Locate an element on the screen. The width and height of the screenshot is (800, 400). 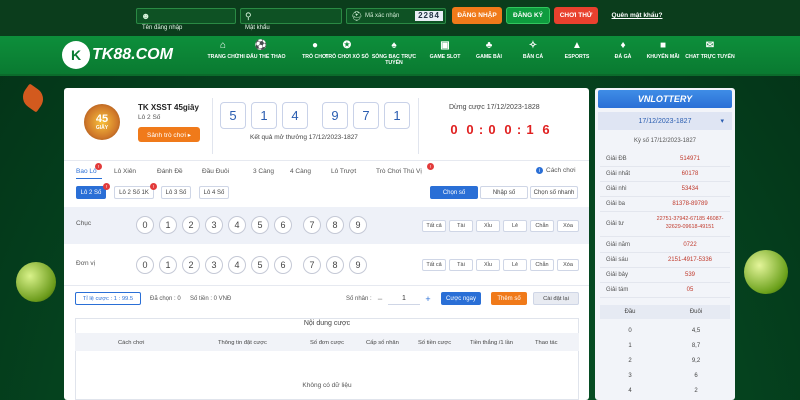
filter-big-units: Tài is located at coordinates (461, 265).